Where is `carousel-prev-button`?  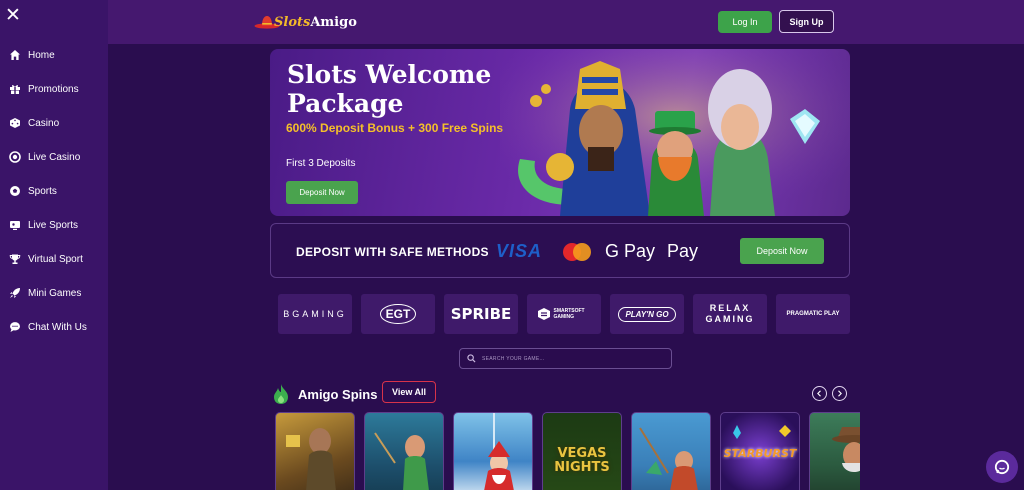
carousel-prev-button is located at coordinates (819, 393).